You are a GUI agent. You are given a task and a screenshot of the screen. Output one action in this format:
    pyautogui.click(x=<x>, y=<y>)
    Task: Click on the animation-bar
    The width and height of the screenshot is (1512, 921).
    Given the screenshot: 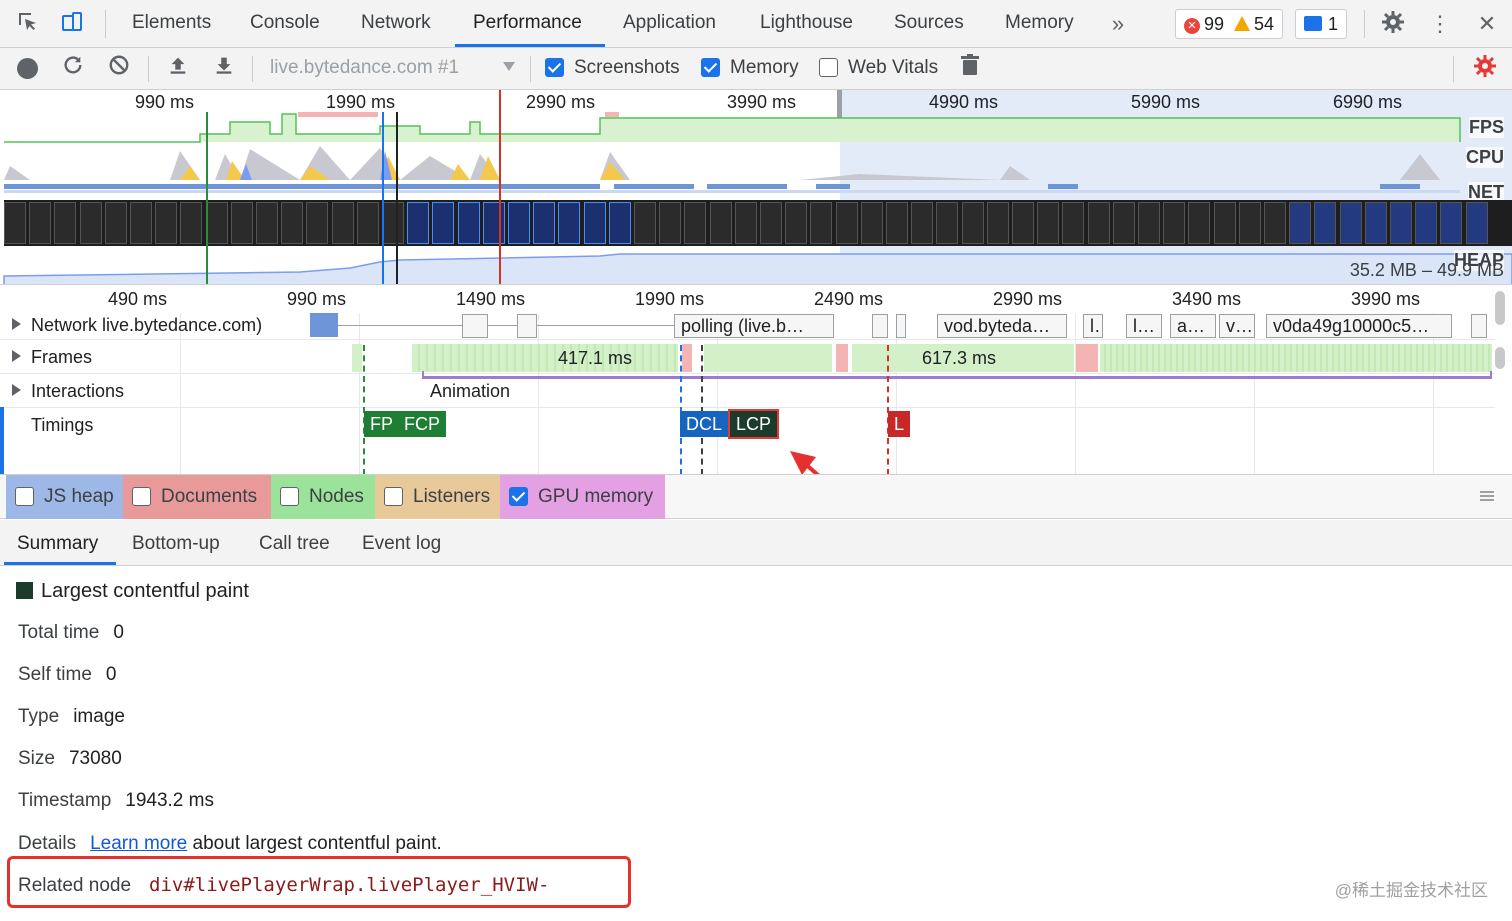 What is the action you would take?
    pyautogui.click(x=957, y=377)
    